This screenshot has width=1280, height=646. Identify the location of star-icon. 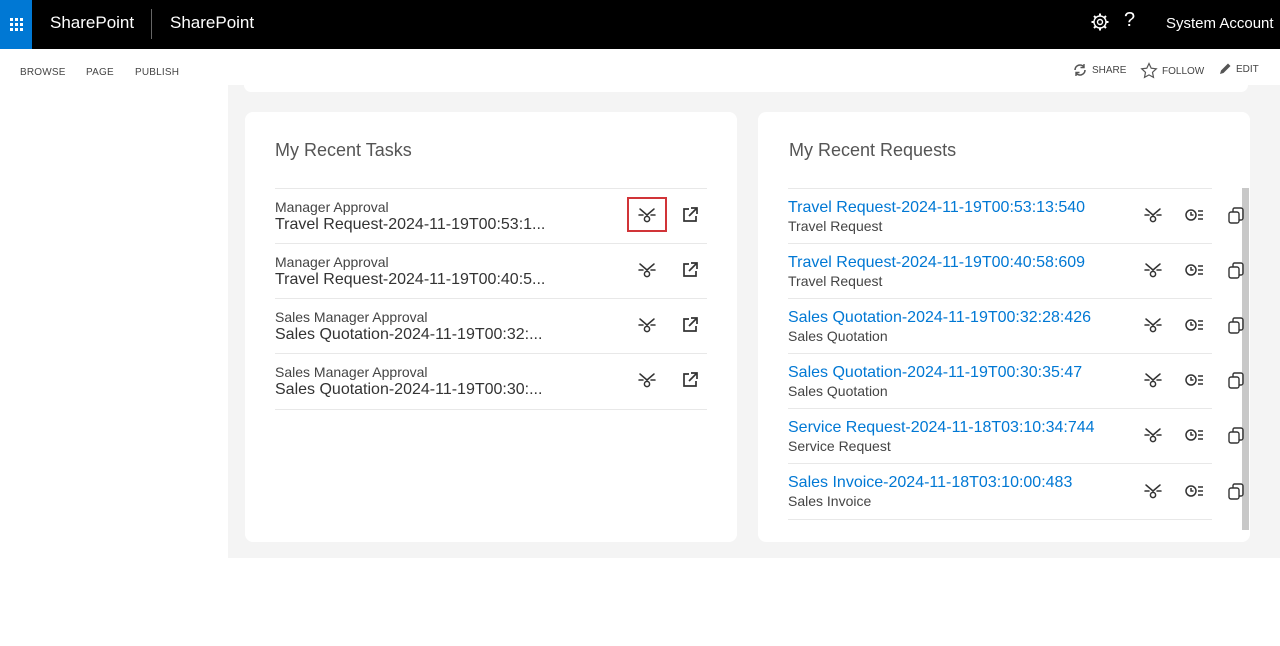
(1149, 70).